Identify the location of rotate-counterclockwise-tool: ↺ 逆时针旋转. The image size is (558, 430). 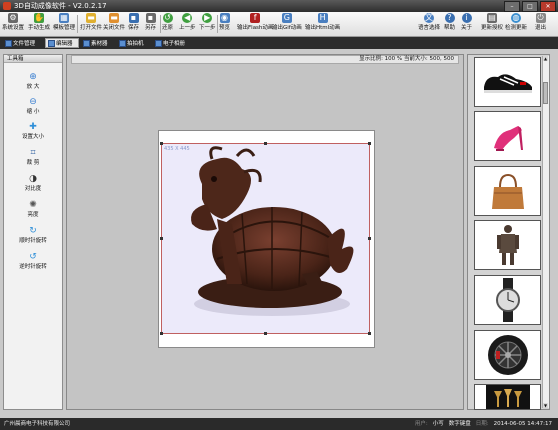
(33, 261).